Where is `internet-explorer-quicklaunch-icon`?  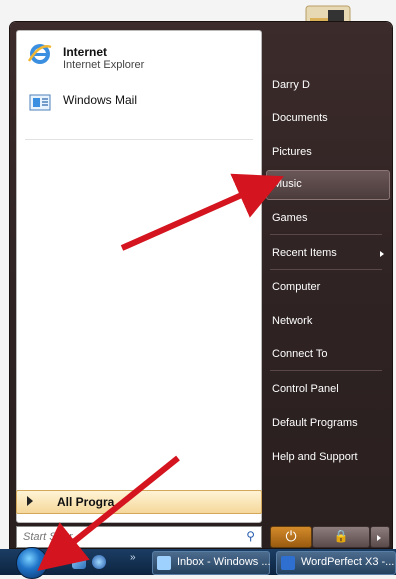
internet-explorer-quicklaunch-icon is located at coordinates (99, 562).